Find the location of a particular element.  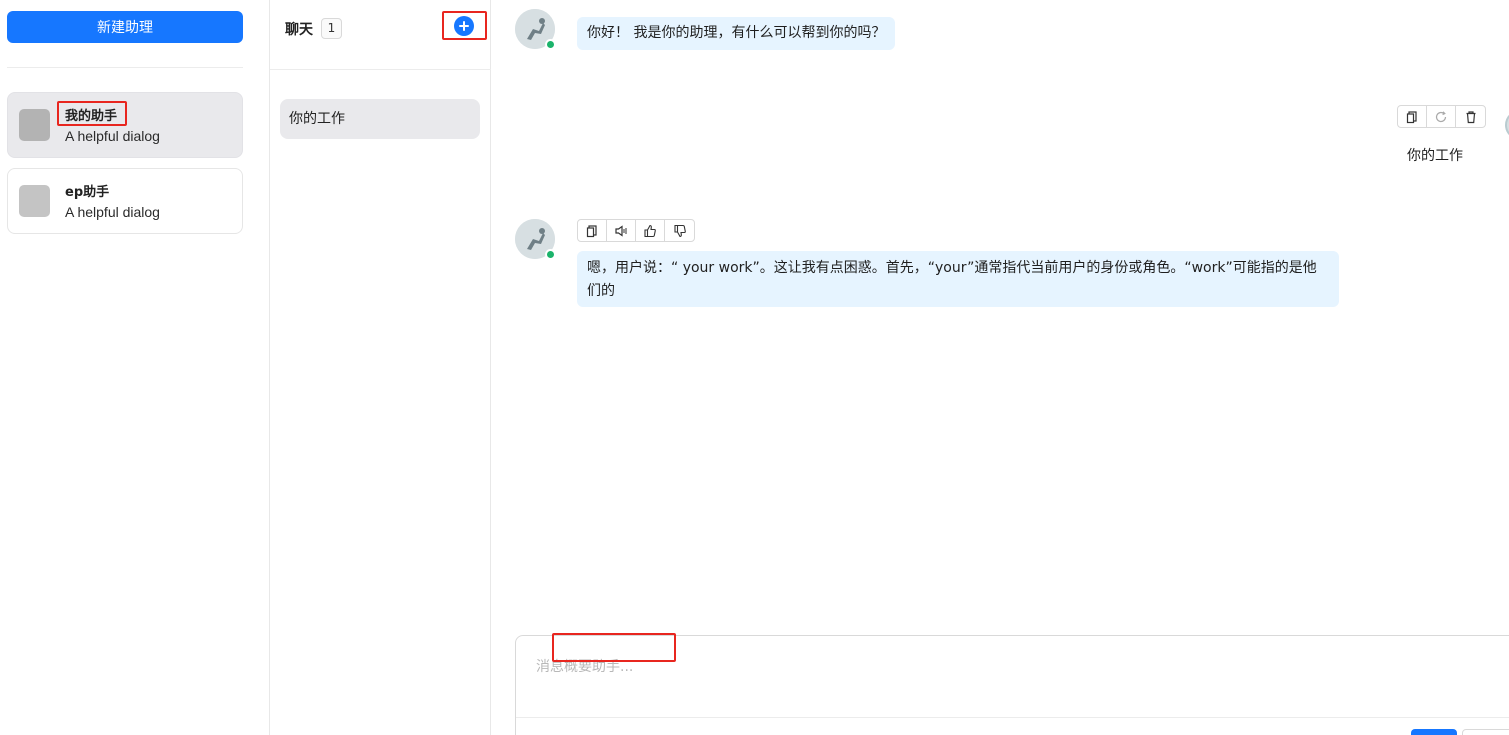

user-avatar is located at coordinates (1507, 125).